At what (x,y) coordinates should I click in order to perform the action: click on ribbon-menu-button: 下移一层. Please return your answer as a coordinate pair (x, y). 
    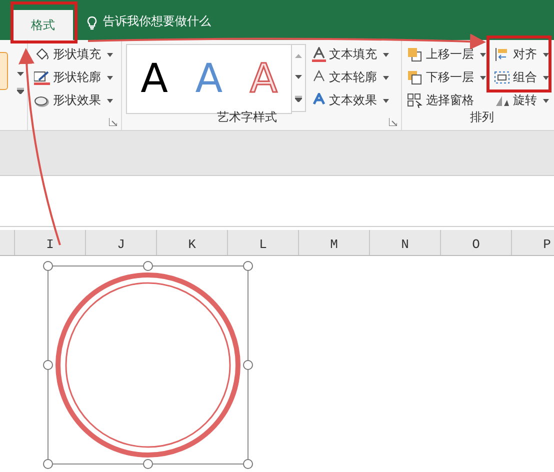
    Looking at the image, I should click on (446, 77).